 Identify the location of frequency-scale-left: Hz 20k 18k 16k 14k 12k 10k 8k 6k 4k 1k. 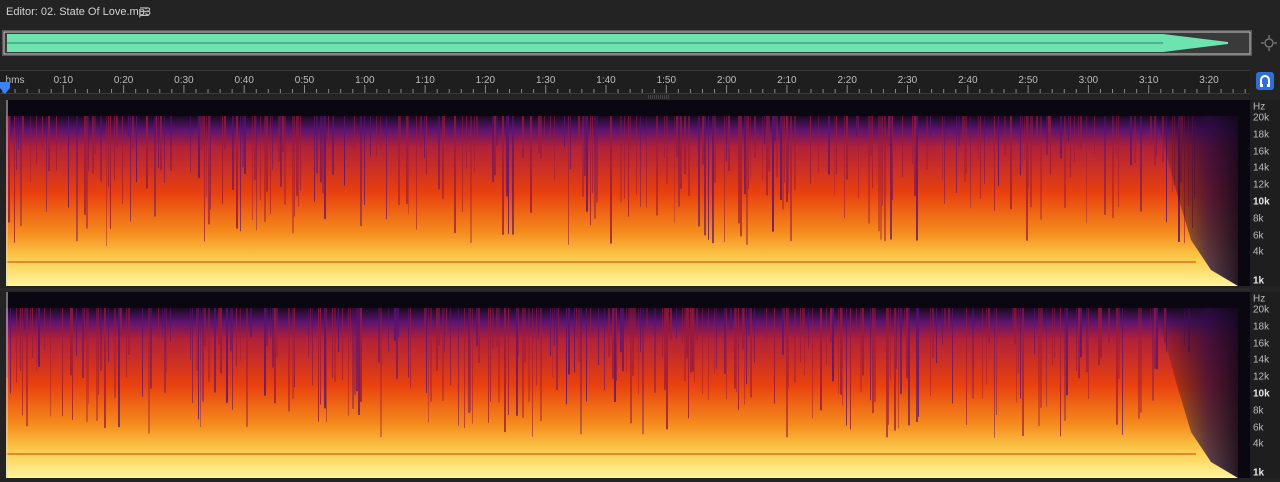
(1265, 193).